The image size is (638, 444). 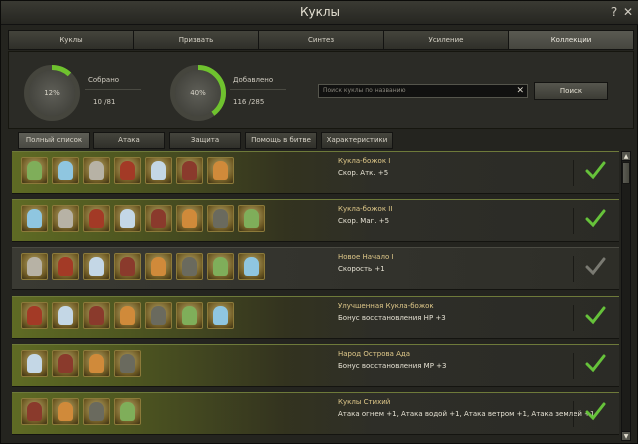 What do you see at coordinates (195, 40) in the screenshot?
I see `tab-summon: Призвать` at bounding box center [195, 40].